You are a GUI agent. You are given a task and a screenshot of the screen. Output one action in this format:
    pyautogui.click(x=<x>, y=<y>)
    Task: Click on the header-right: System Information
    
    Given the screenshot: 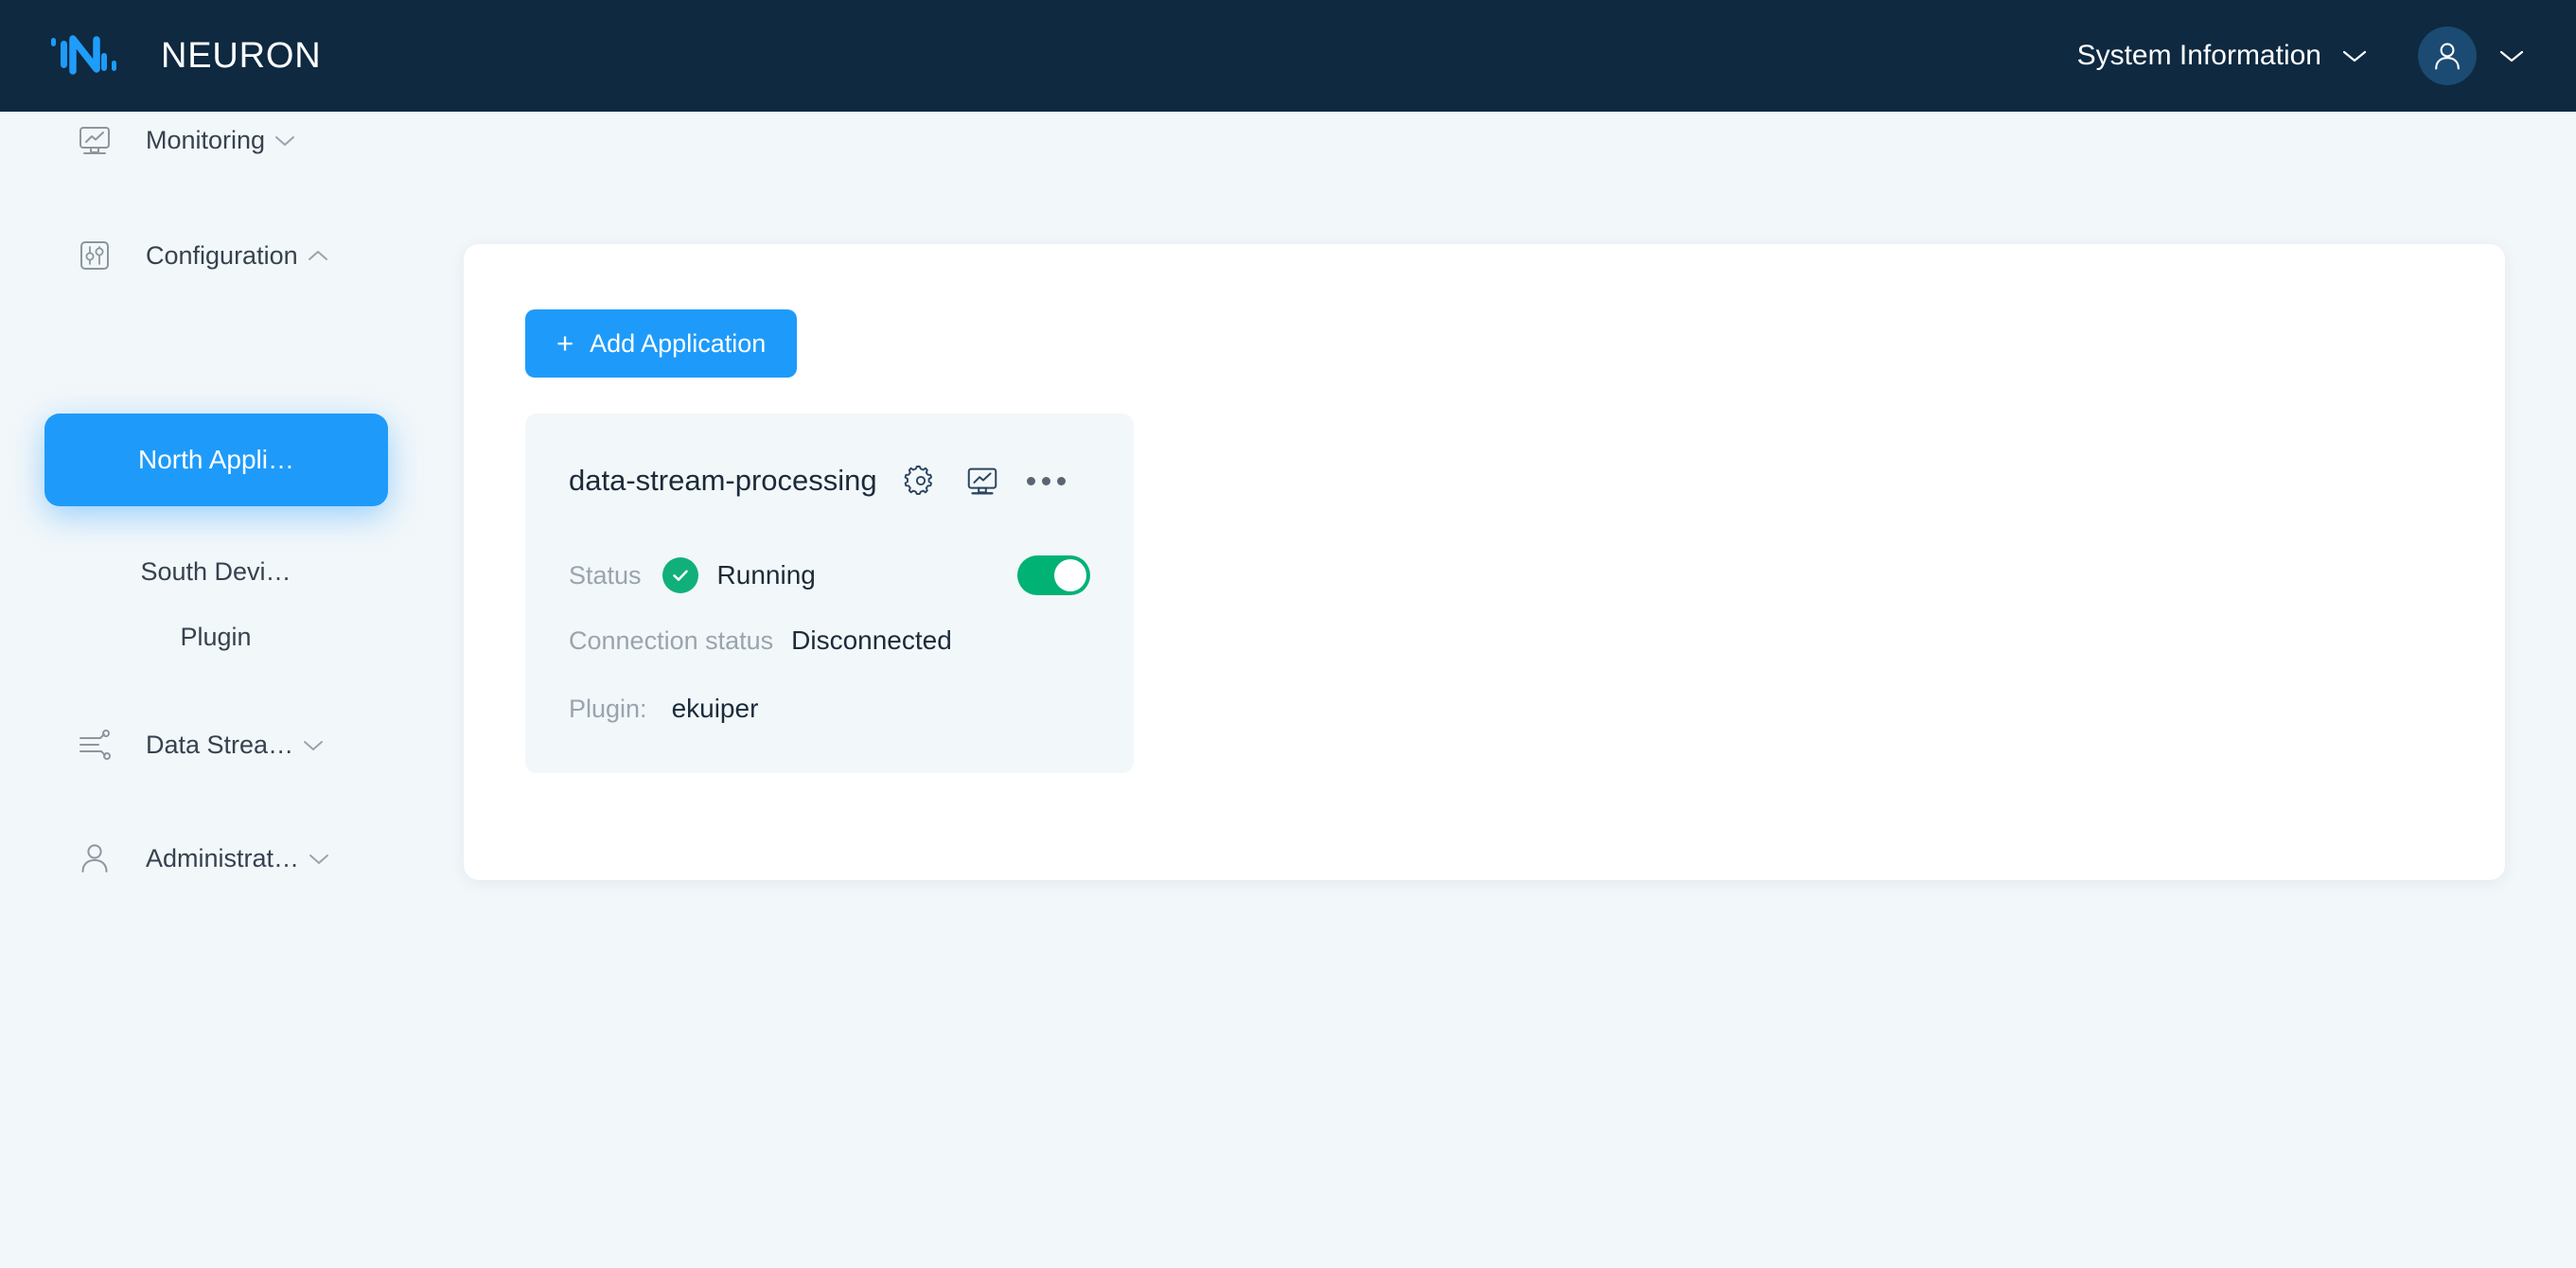 What is the action you would take?
    pyautogui.click(x=2298, y=56)
    